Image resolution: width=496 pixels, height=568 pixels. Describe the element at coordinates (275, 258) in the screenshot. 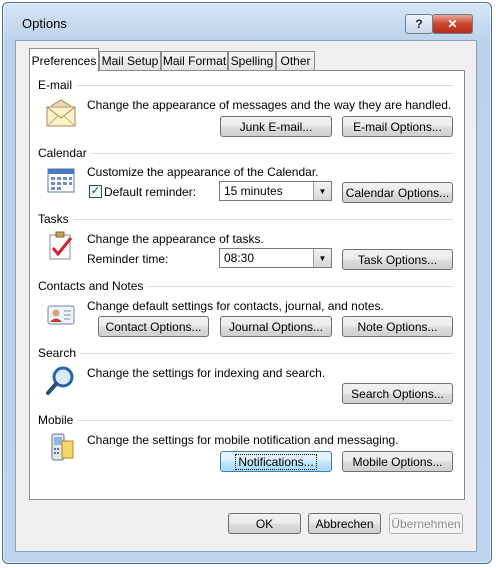

I see `reminder-time-dropdown: 08:30 ▼` at that location.